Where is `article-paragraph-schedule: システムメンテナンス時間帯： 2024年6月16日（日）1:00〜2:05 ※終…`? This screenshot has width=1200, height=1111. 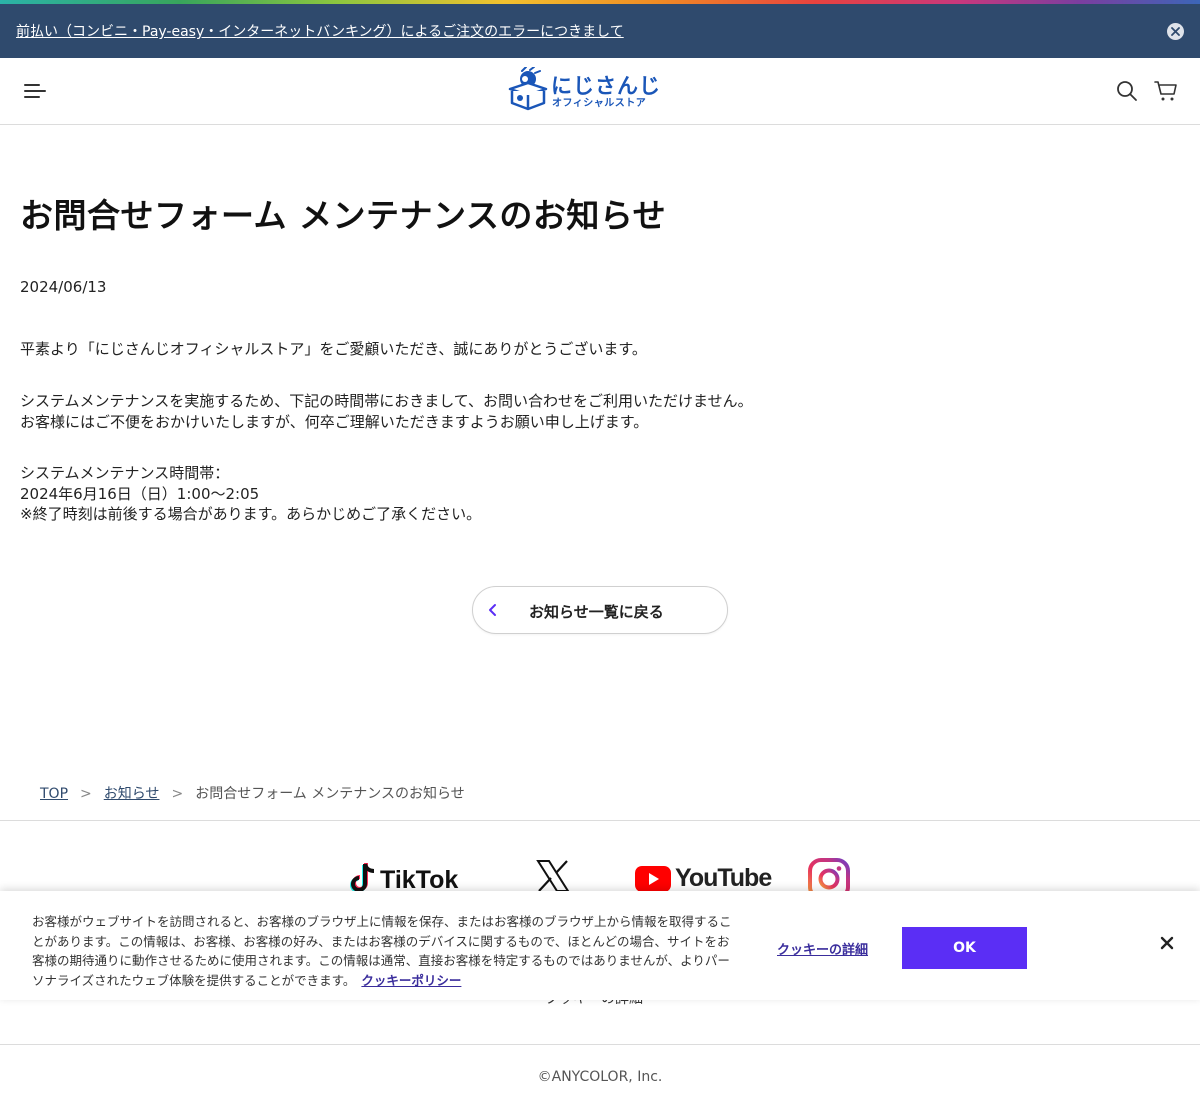
article-paragraph-schedule: システムメンテナンス時間帯： 2024年6月16日（日）1:00〜2:05 ※終… is located at coordinates (250, 494).